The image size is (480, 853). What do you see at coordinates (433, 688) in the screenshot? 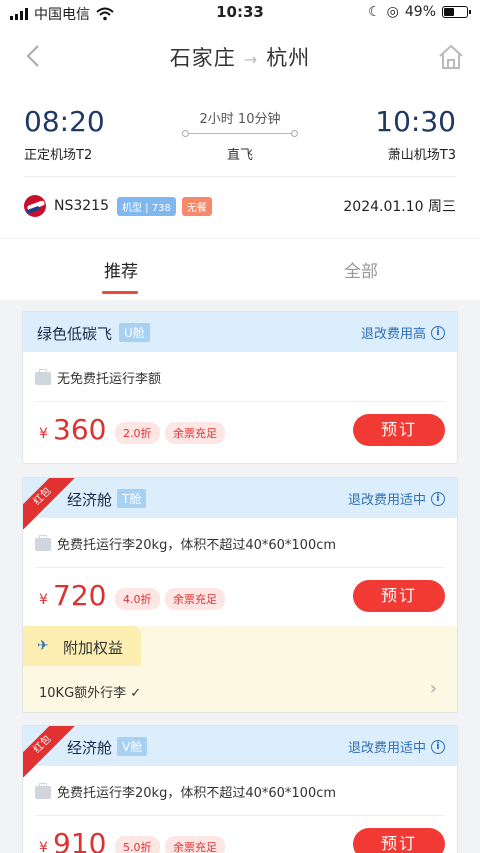
I see `chevron-right-icon: ›` at bounding box center [433, 688].